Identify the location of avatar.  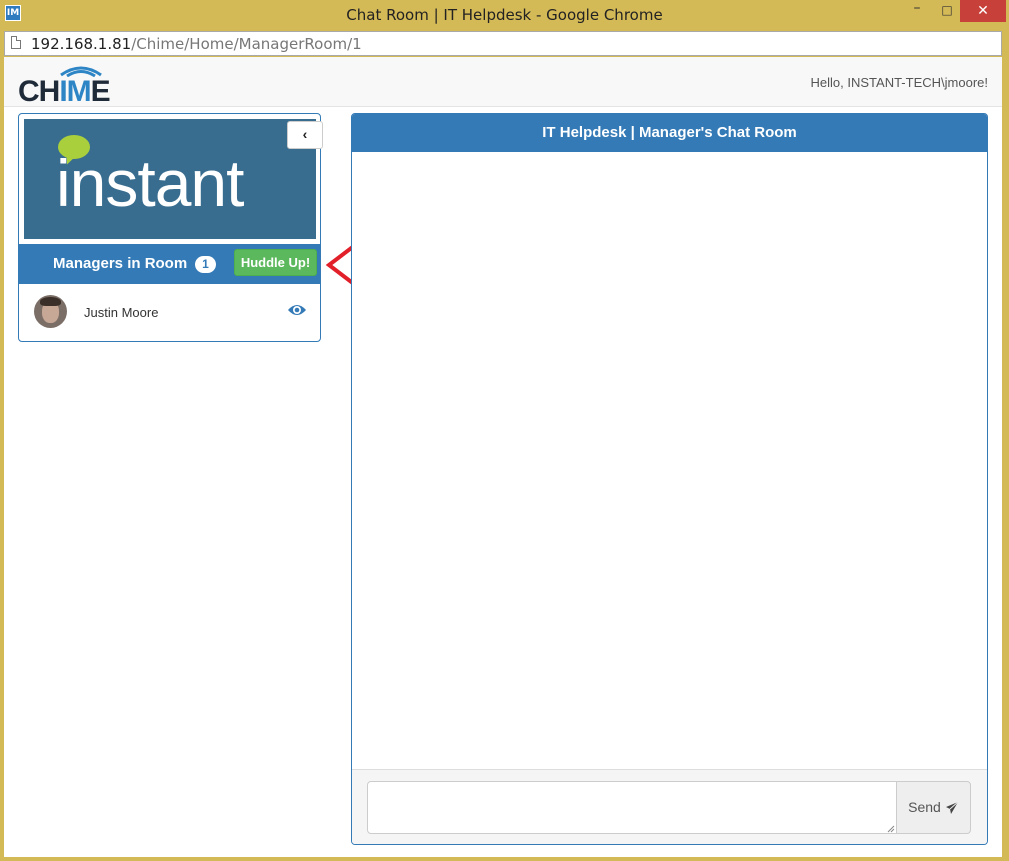
(50, 311).